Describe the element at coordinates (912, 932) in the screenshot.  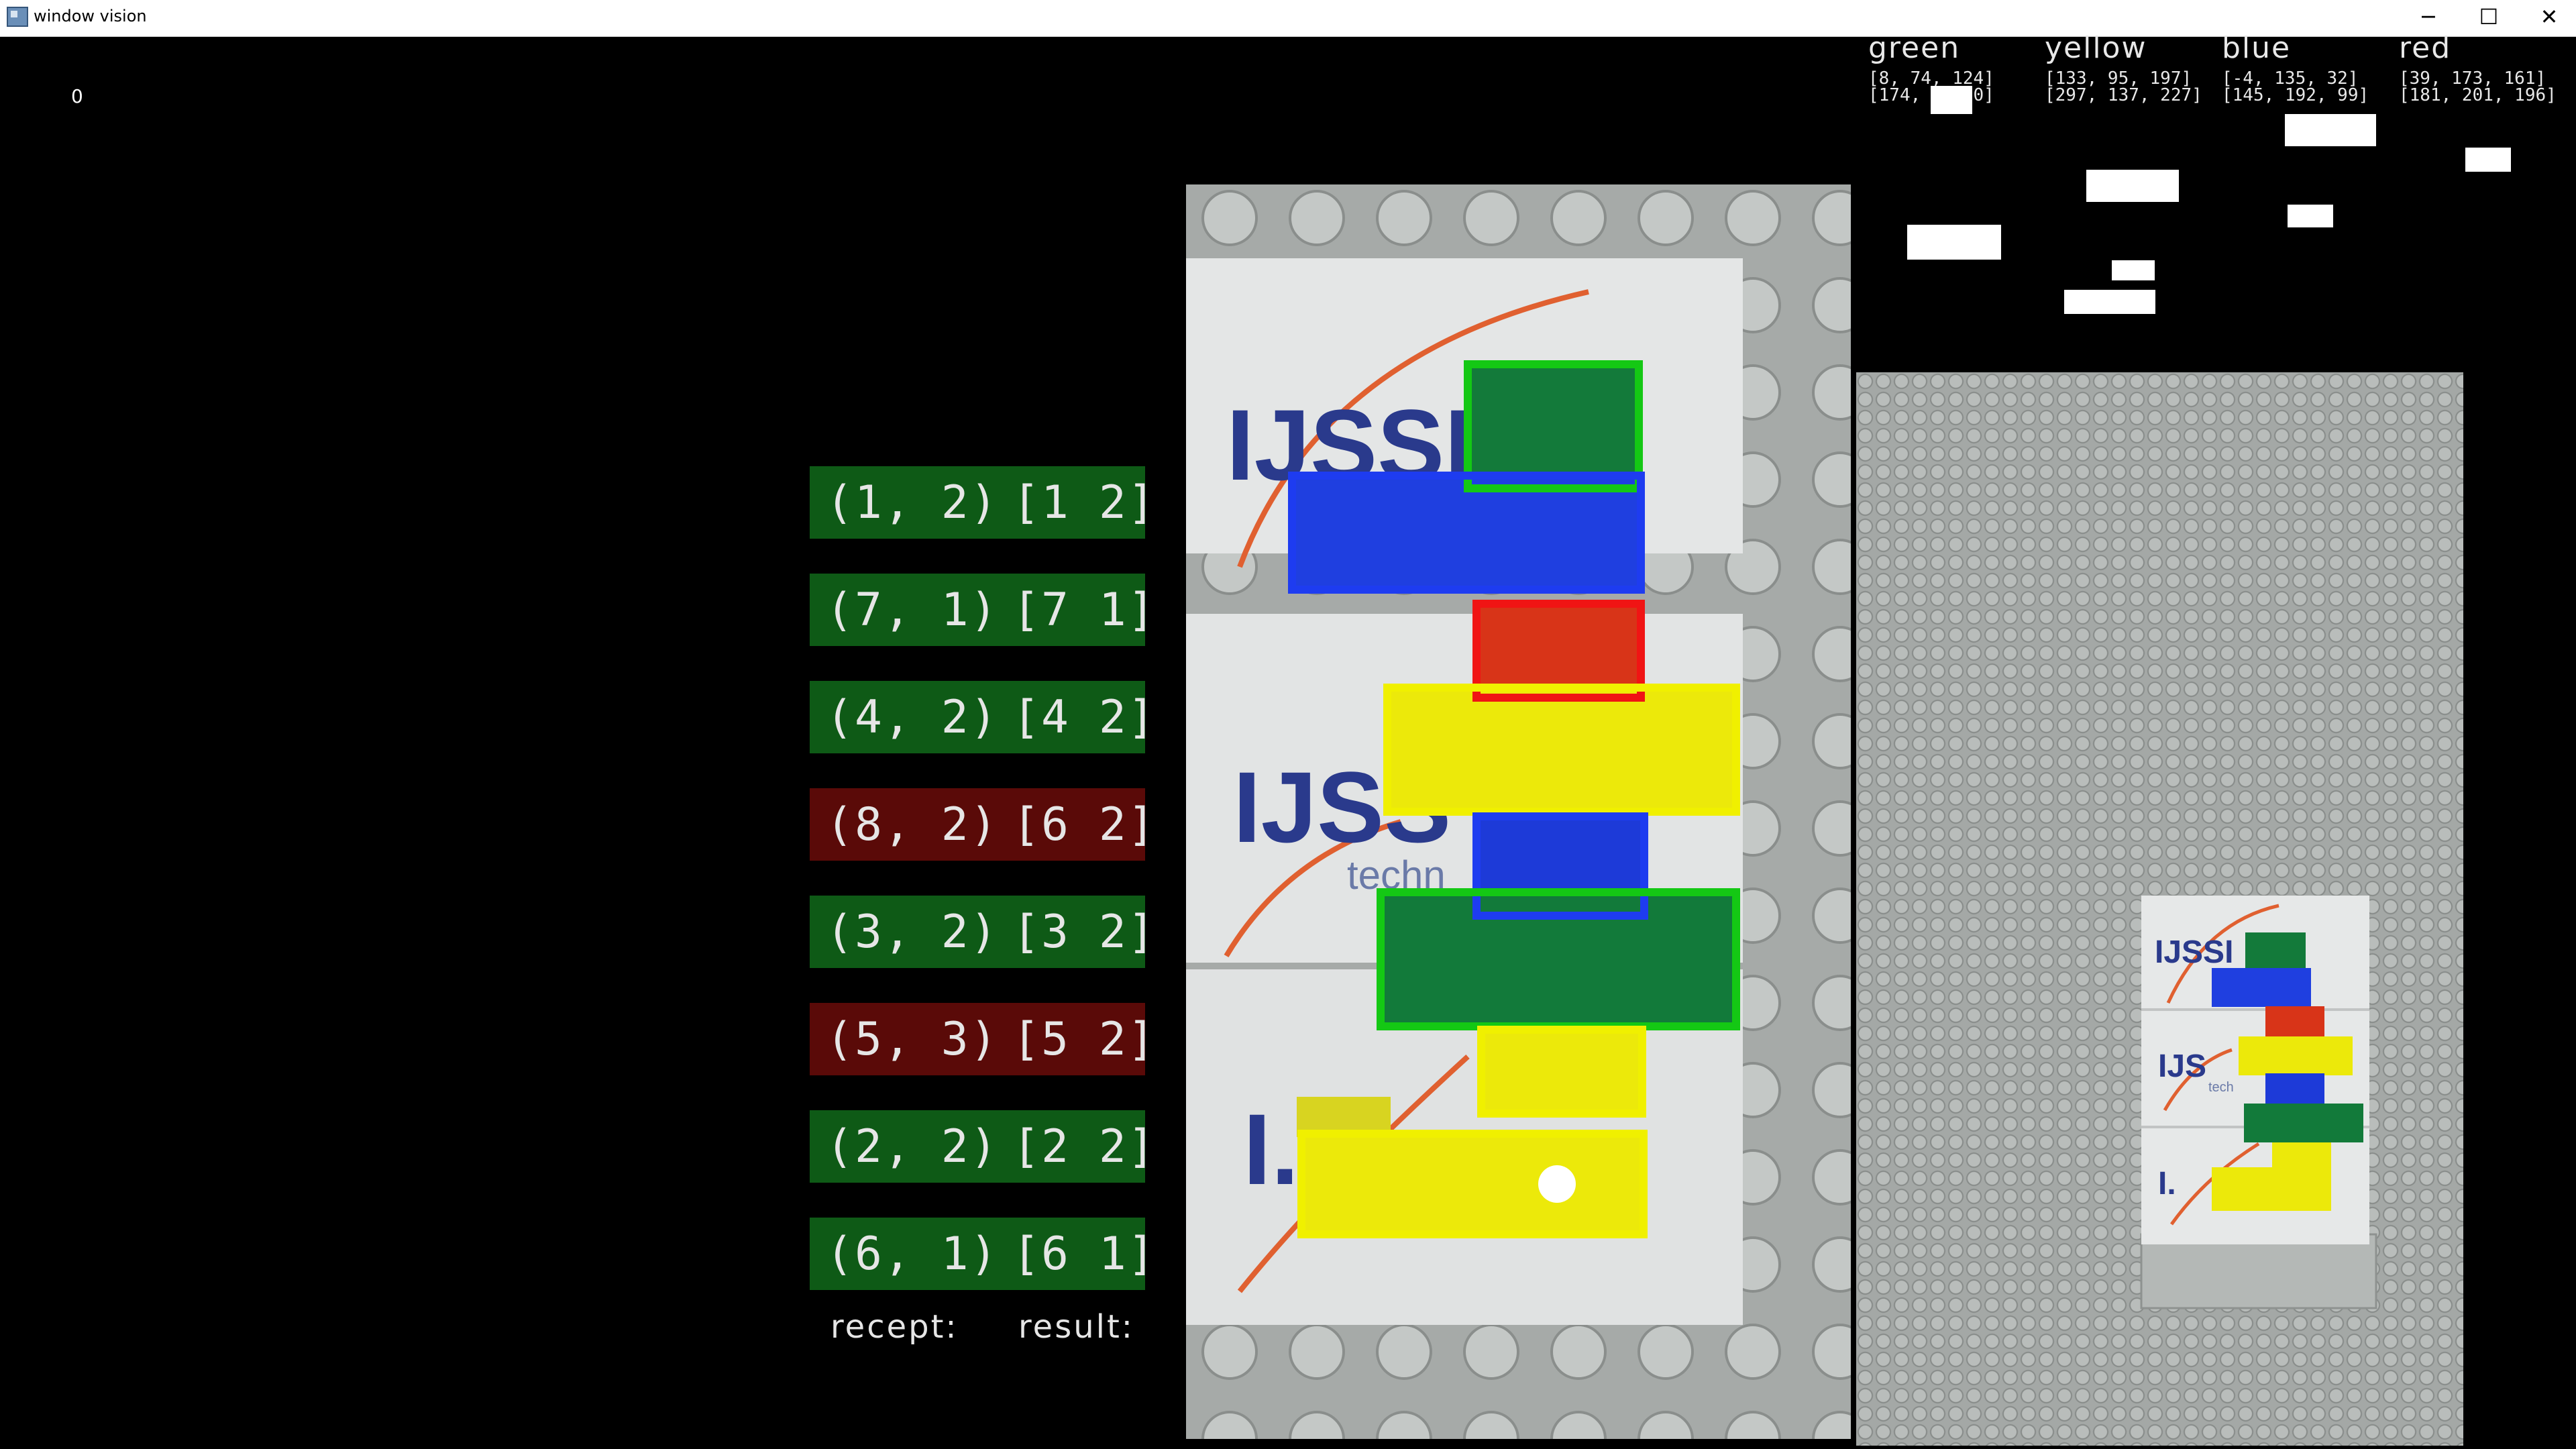
I see `recept-cell: (3, 2)` at that location.